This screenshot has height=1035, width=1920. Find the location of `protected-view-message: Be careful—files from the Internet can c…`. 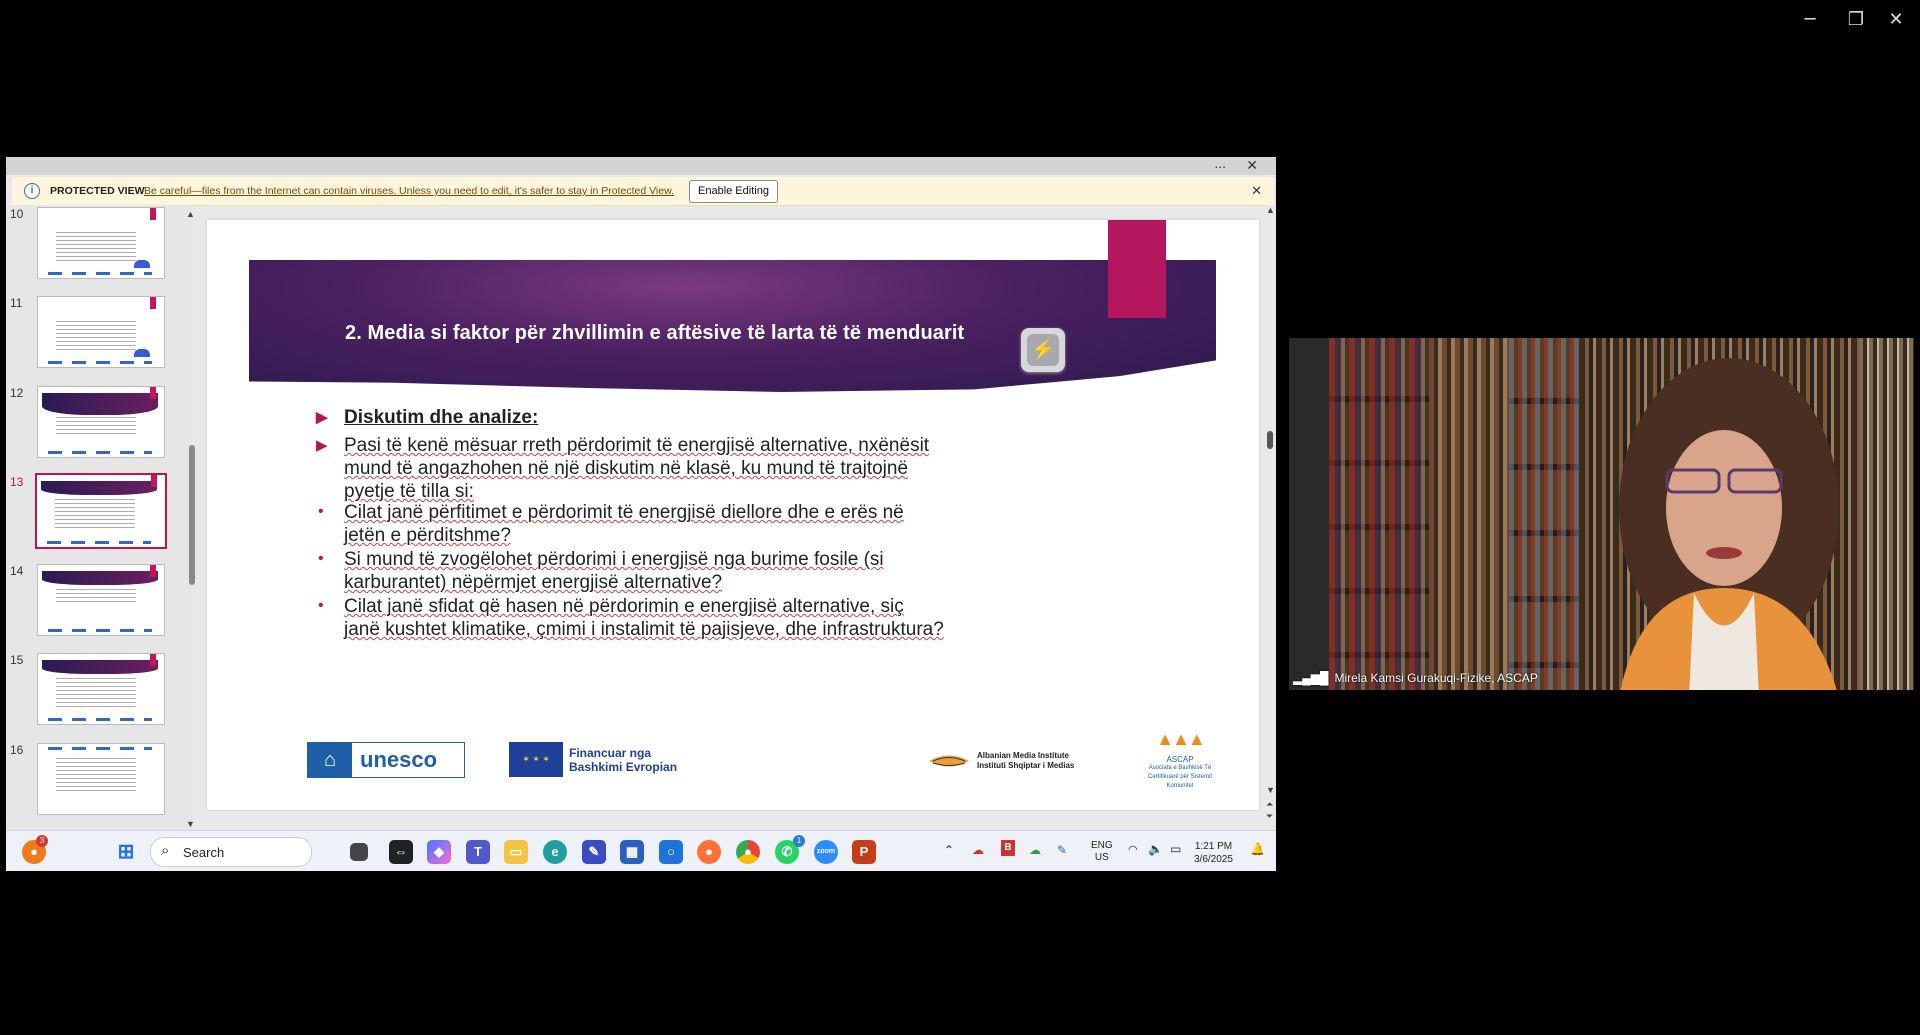

protected-view-message: Be careful—files from the Internet can c… is located at coordinates (409, 191).